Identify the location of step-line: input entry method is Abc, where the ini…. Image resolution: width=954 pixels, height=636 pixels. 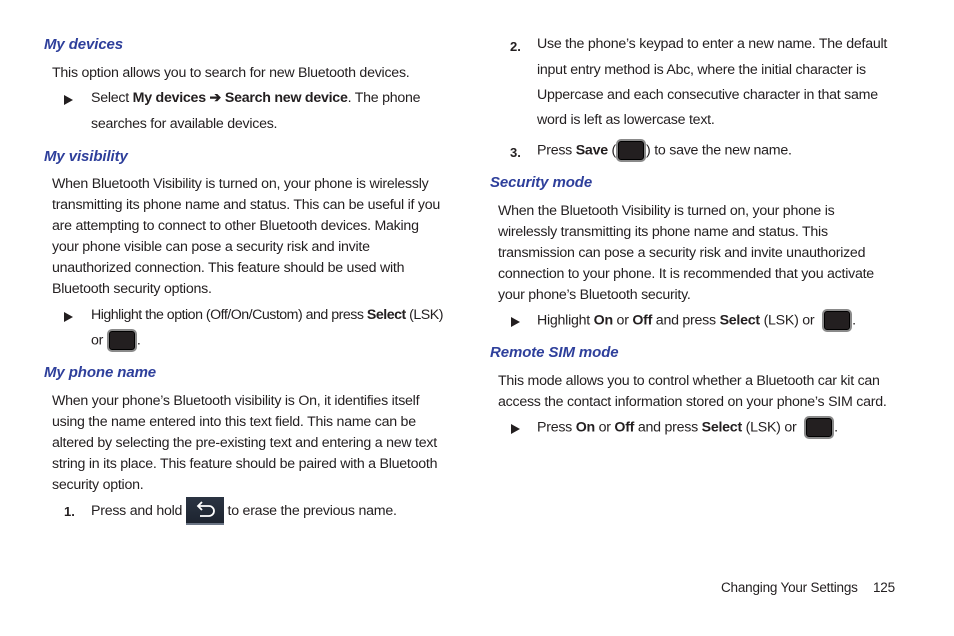
(701, 70).